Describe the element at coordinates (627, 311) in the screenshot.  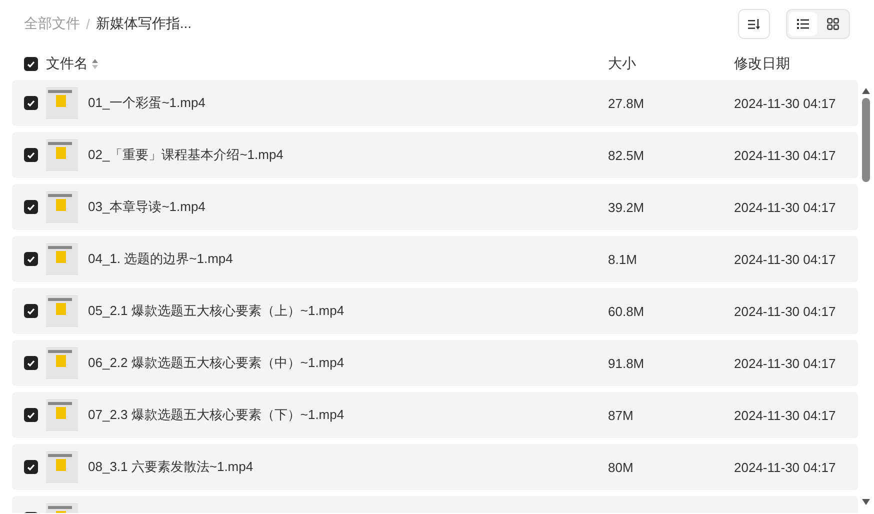
I see `file-size: 60.8M` at that location.